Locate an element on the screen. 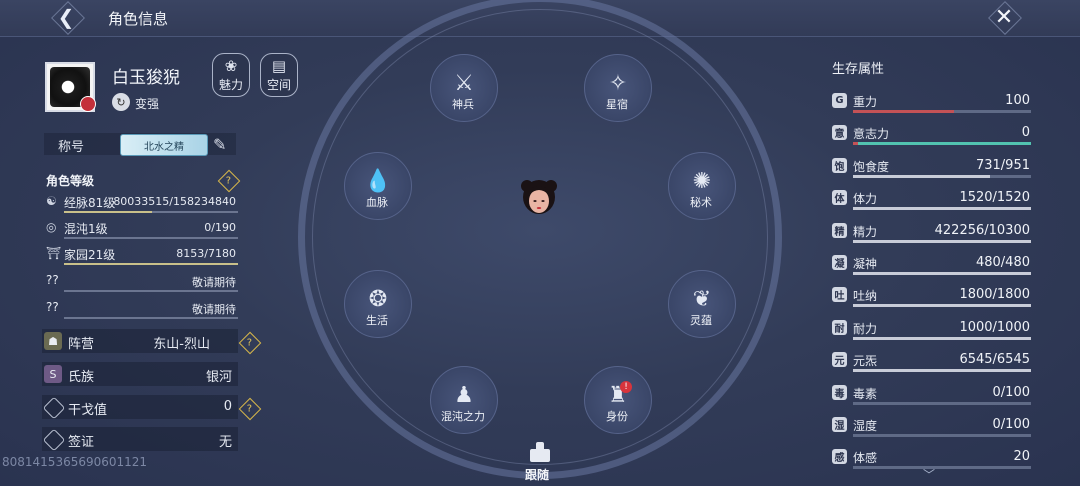 This screenshot has width=1080, height=486. follow-button-label: 跟随 is located at coordinates (537, 474).